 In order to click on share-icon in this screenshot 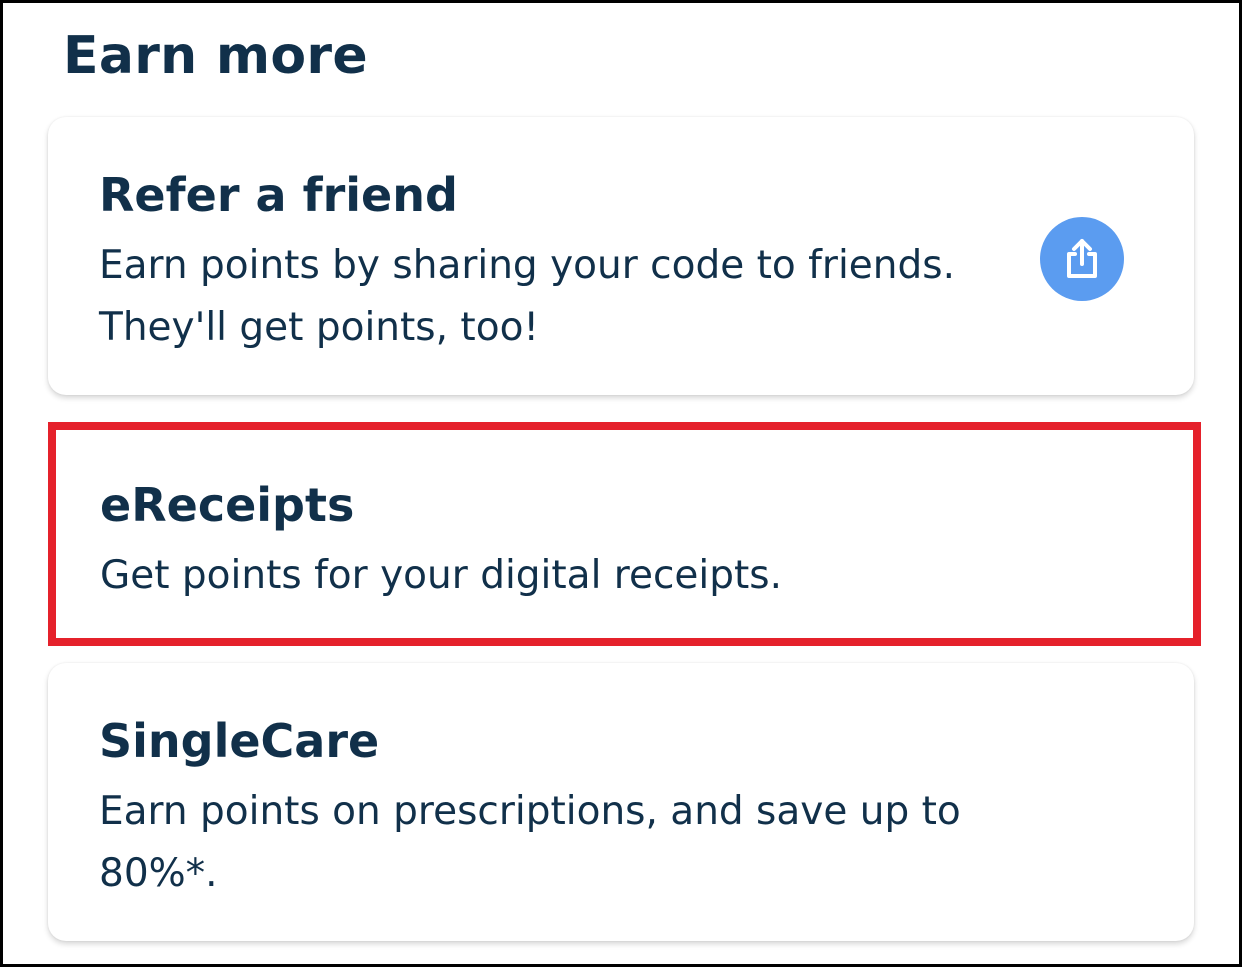, I will do `click(1082, 258)`.